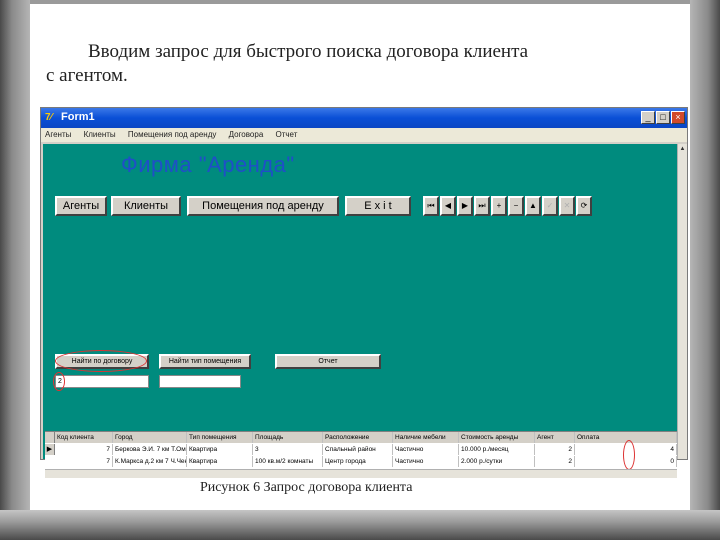 The height and width of the screenshot is (540, 720). Describe the element at coordinates (220, 437) in the screenshot. I see `column-header: Тип помещения` at that location.